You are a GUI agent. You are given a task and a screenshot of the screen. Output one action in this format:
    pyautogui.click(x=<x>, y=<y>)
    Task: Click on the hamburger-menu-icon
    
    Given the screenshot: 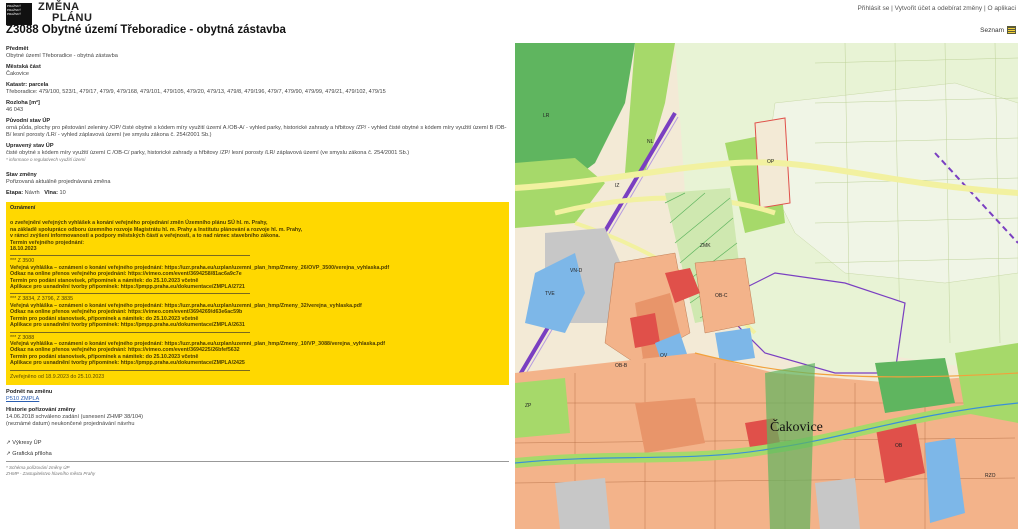 What is the action you would take?
    pyautogui.click(x=1011, y=30)
    